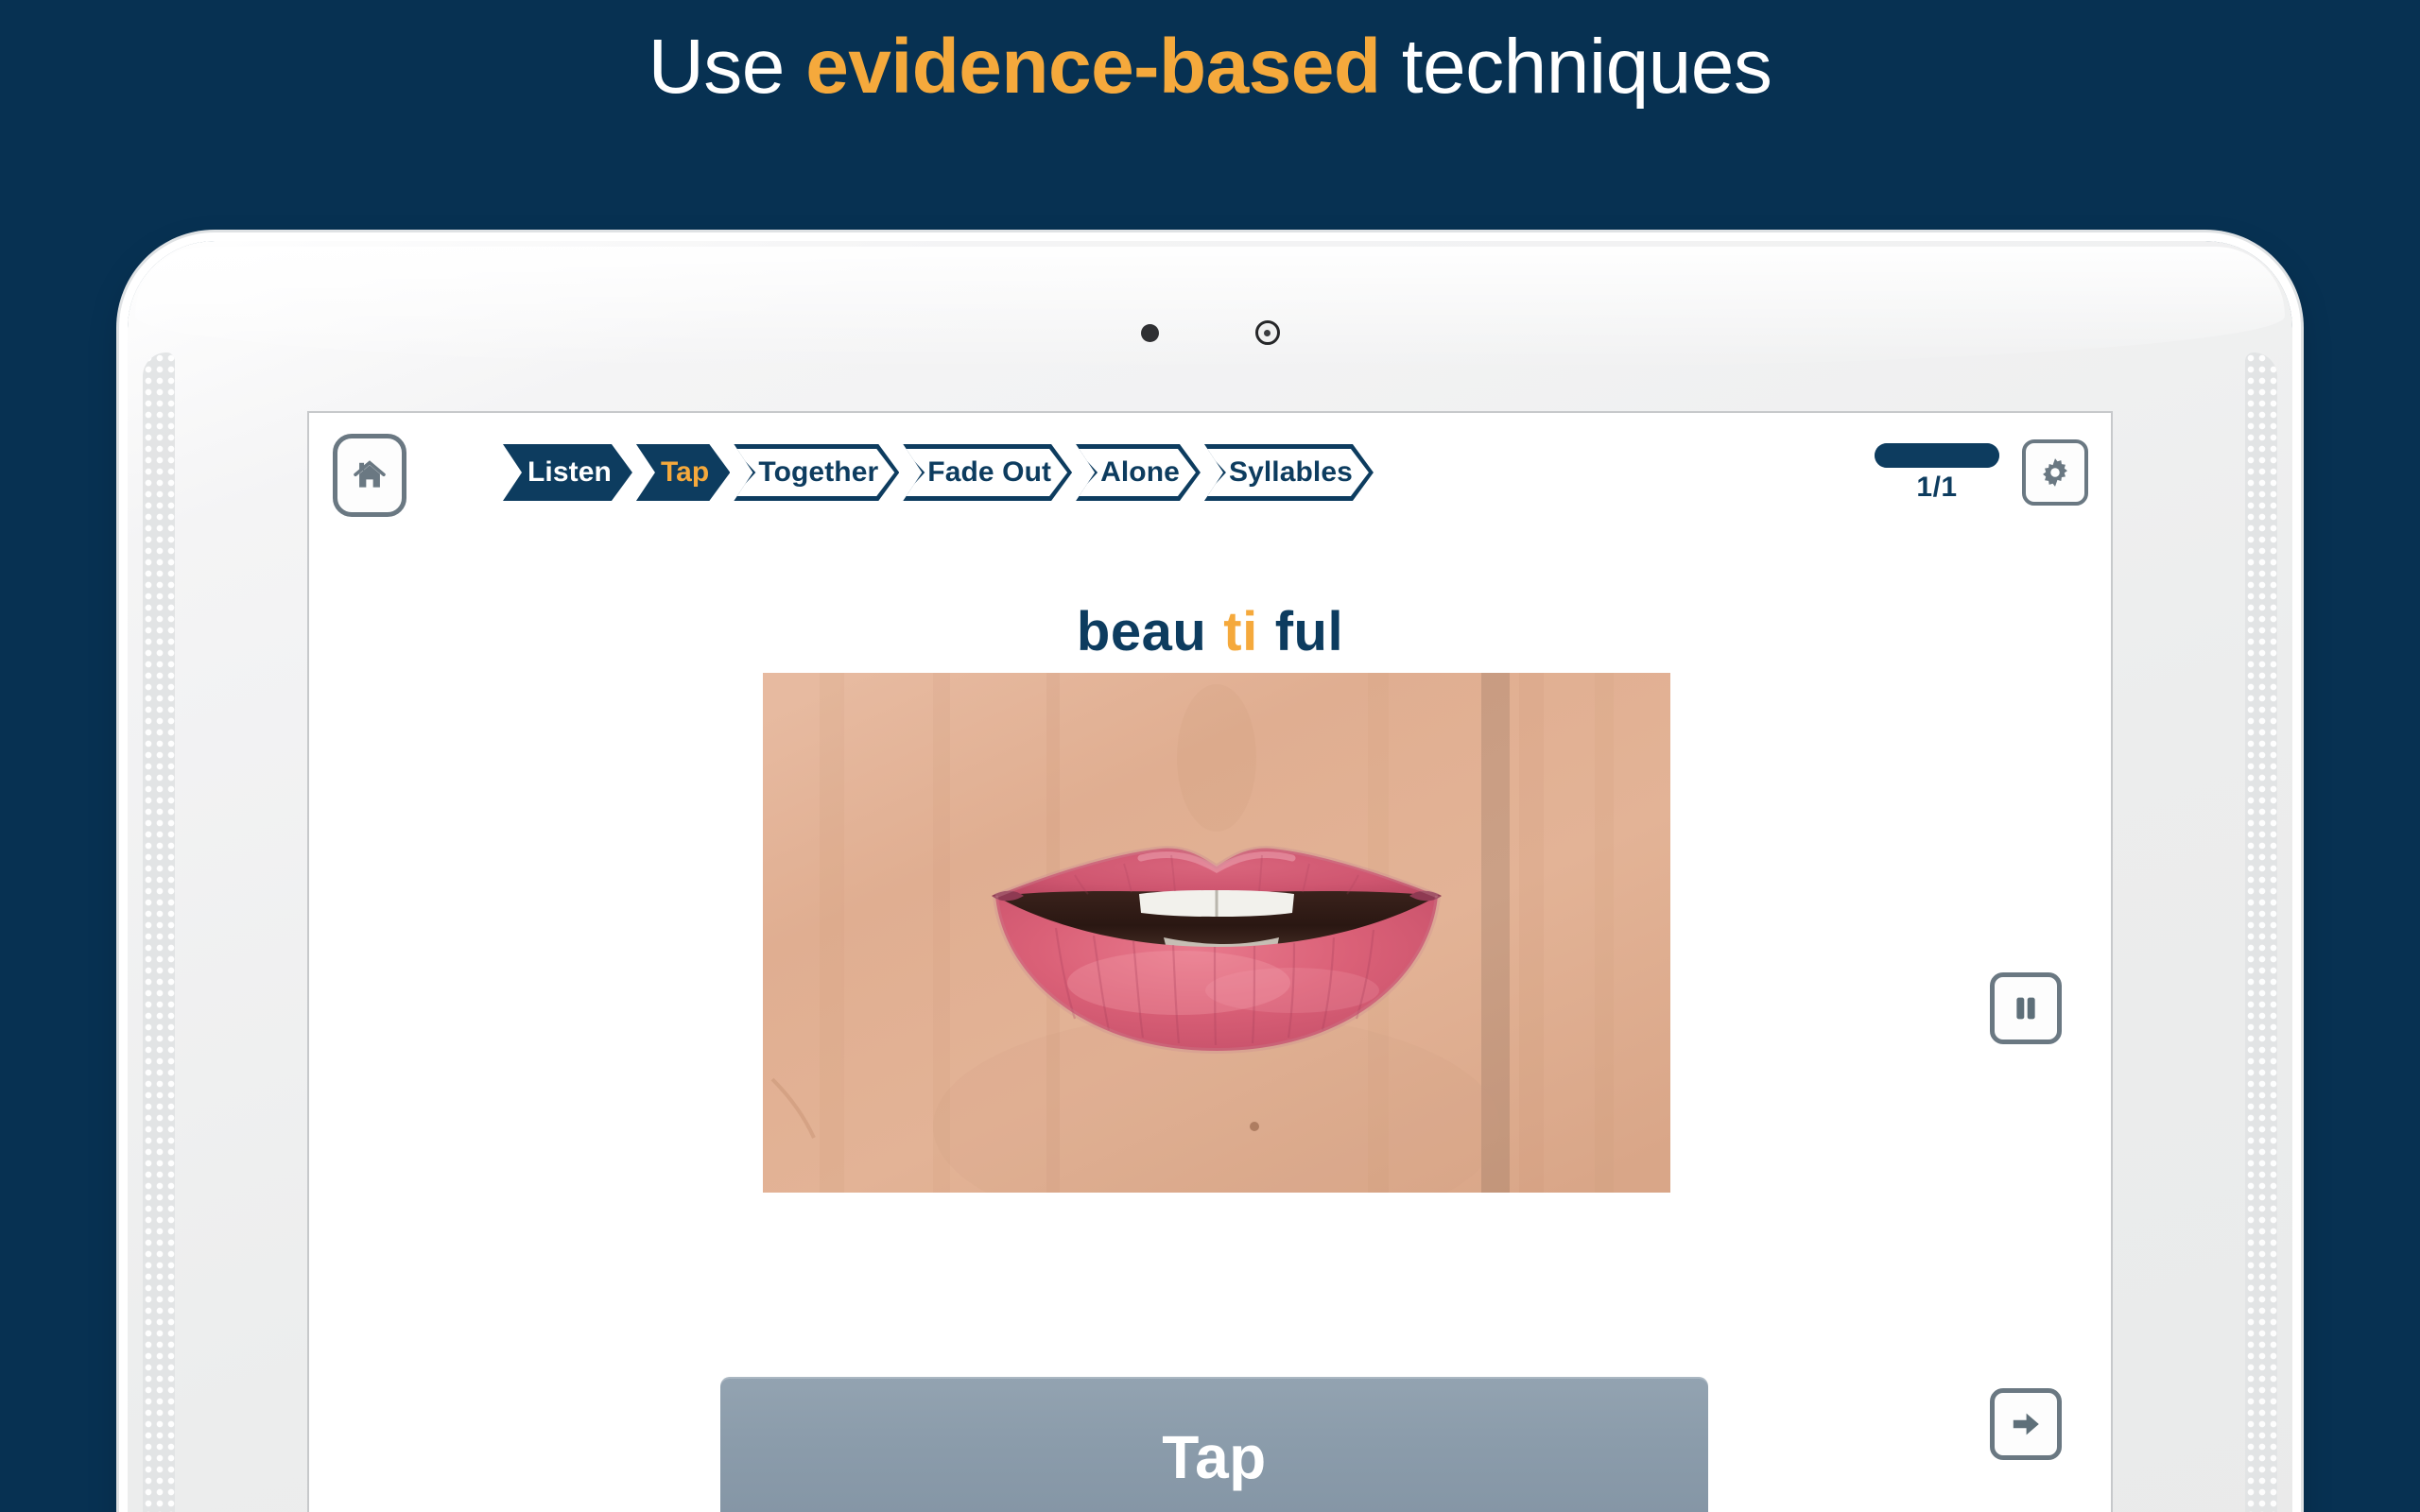  Describe the element at coordinates (1309, 631) in the screenshot. I see `syllable-ful: ful` at that location.